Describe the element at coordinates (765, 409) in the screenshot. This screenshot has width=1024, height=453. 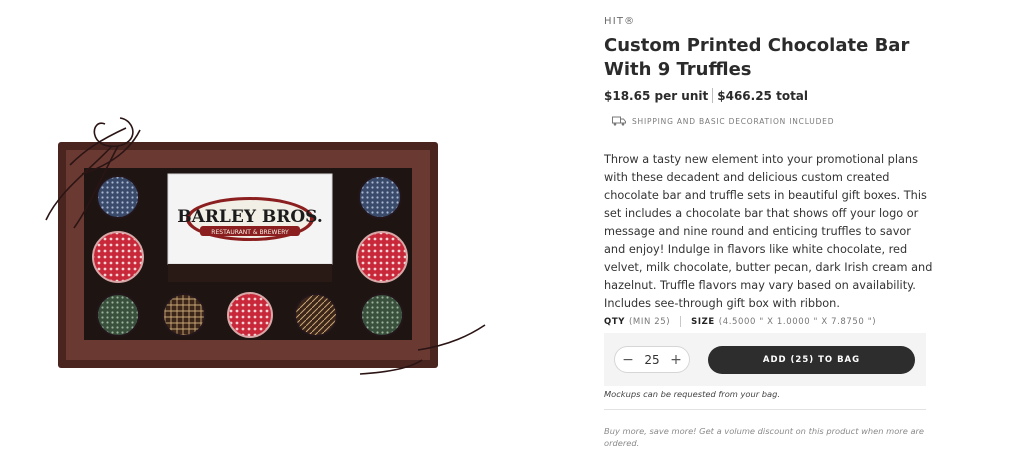
I see `divider` at that location.